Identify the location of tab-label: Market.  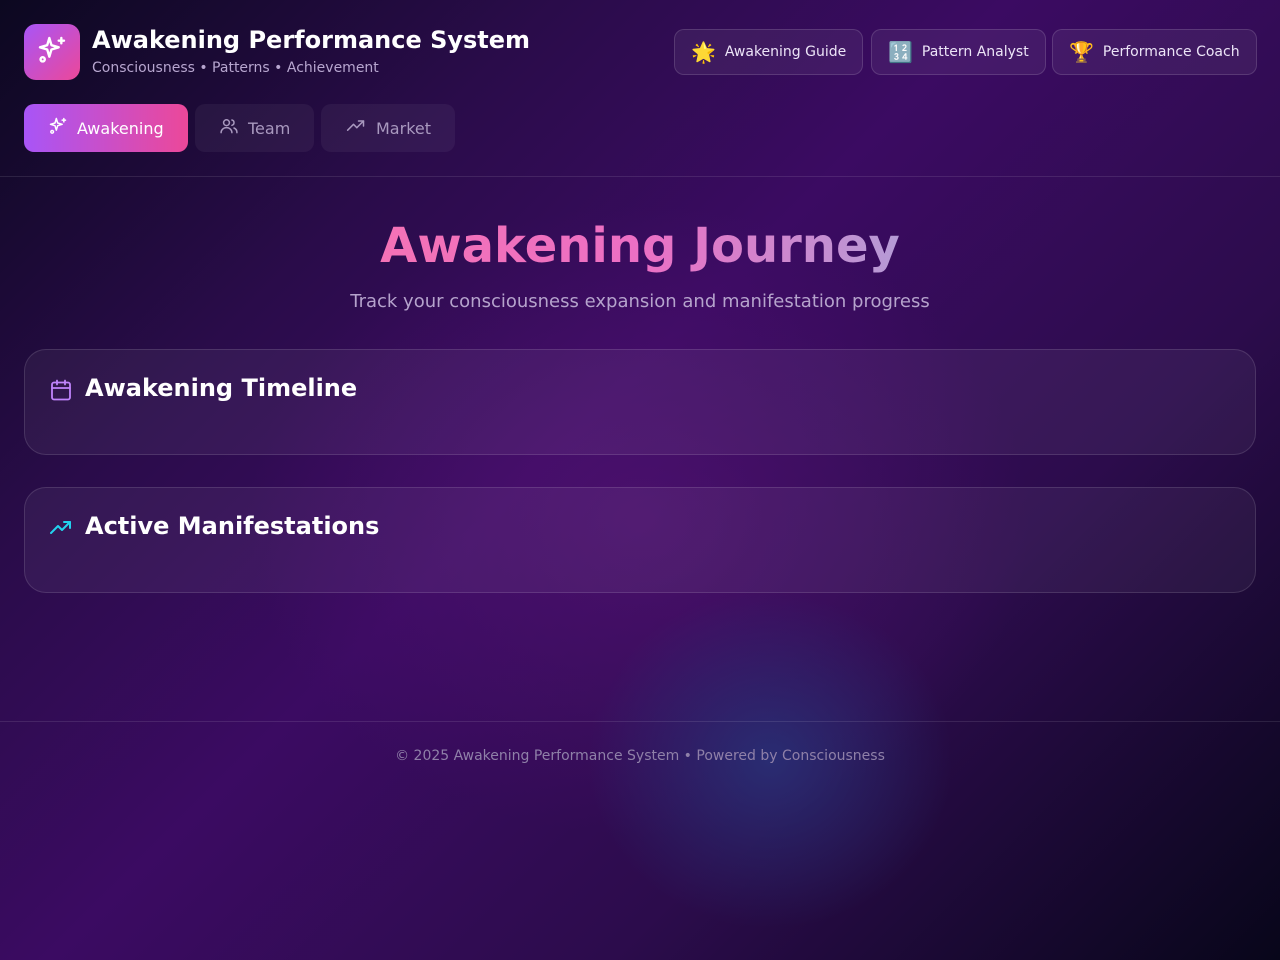
(403, 128).